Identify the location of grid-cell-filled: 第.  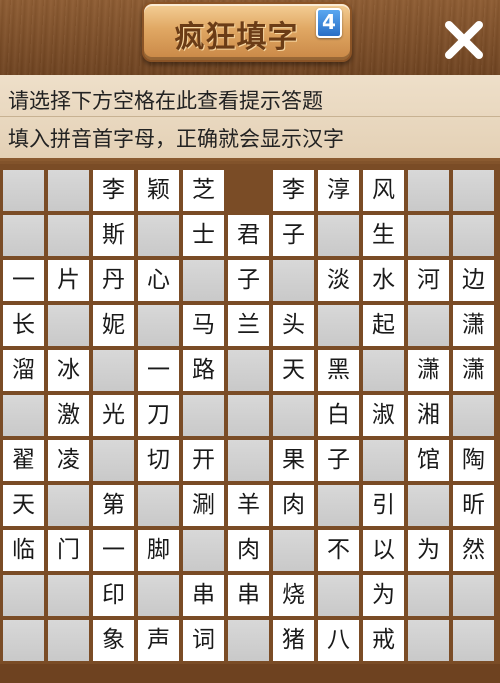
(113, 505).